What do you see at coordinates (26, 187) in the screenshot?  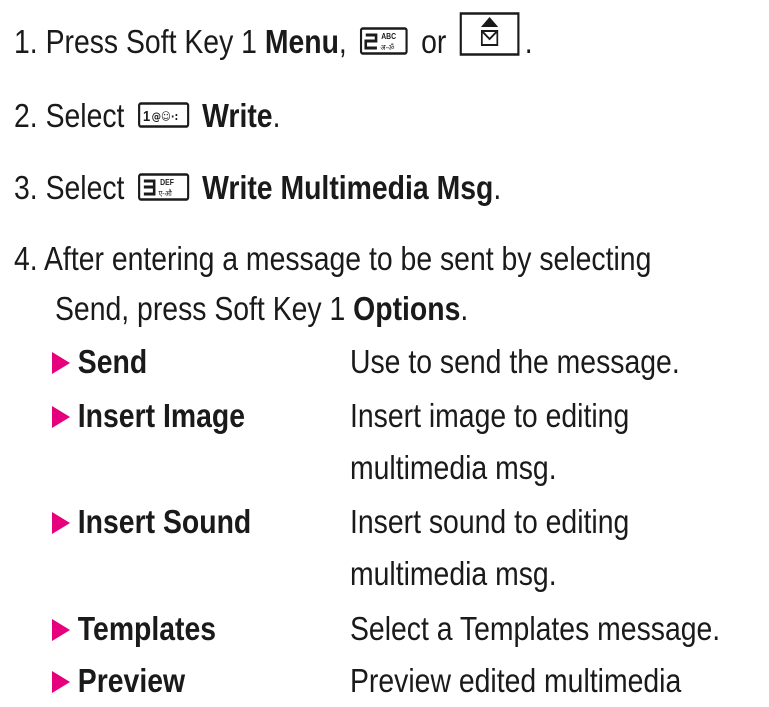 I see `step-number: 3.` at bounding box center [26, 187].